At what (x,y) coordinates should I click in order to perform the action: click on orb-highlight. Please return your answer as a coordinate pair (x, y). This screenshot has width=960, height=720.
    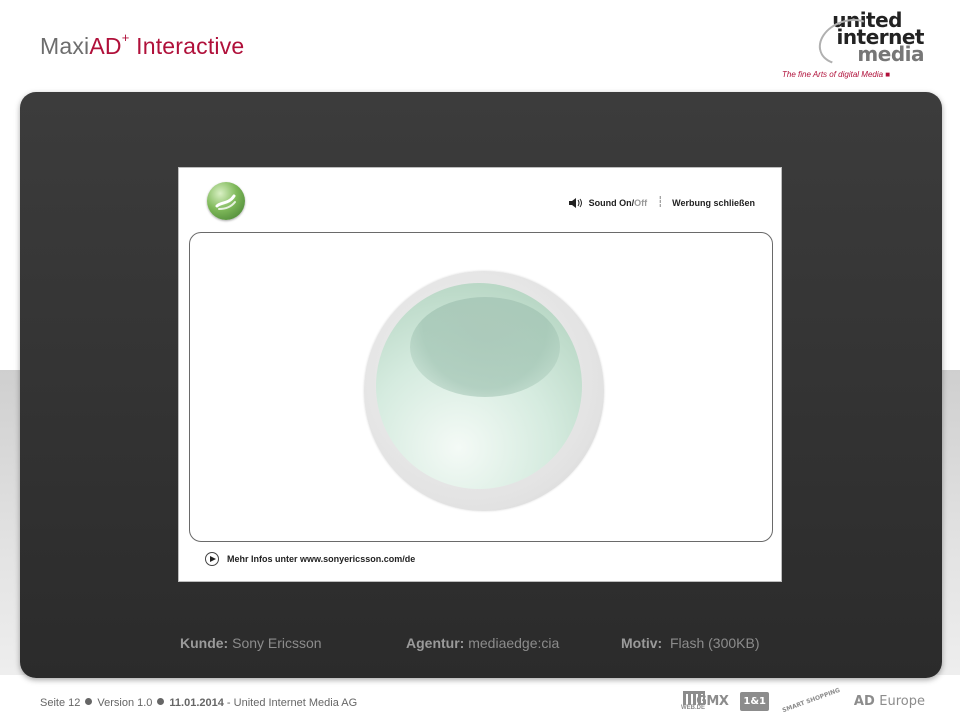
    Looking at the image, I should click on (485, 347).